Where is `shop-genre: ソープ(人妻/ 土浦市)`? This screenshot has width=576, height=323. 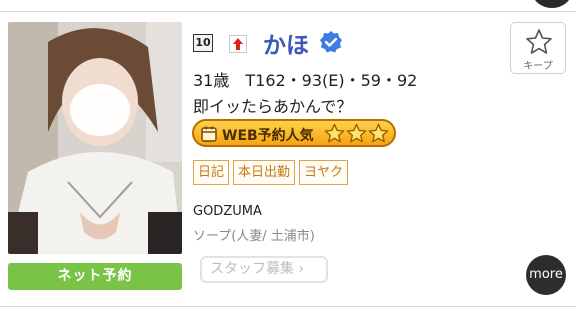
shop-genre: ソープ(人妻/ 土浦市) is located at coordinates (254, 236).